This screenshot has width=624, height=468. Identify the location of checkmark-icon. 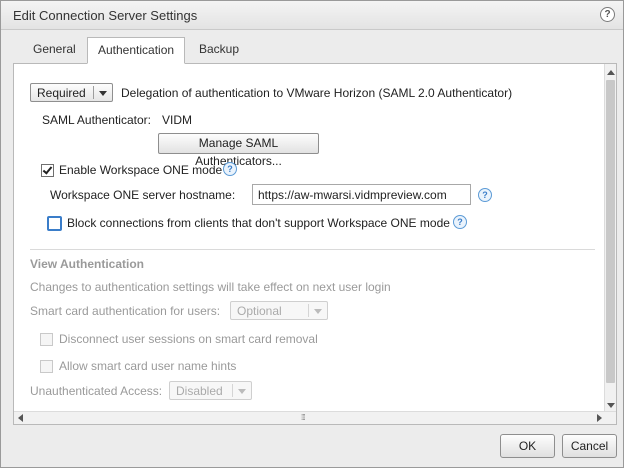
(47, 169).